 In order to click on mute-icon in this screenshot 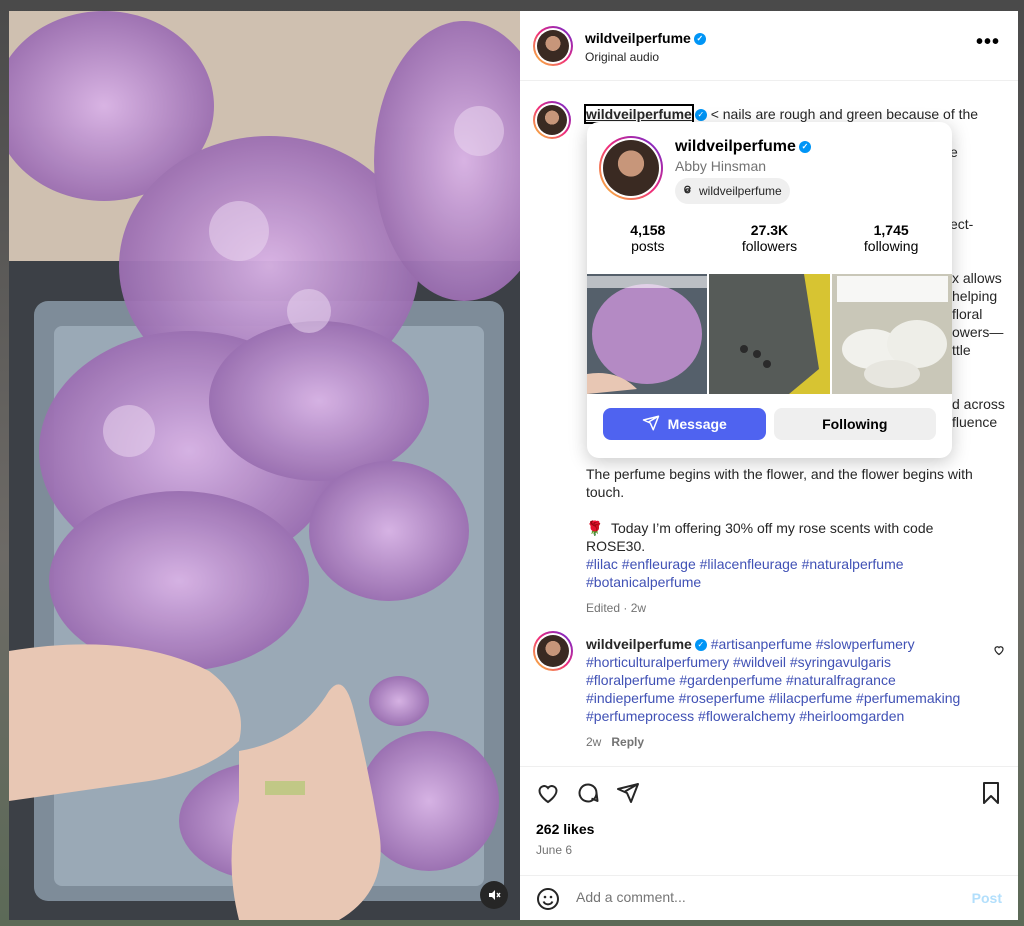, I will do `click(494, 895)`.